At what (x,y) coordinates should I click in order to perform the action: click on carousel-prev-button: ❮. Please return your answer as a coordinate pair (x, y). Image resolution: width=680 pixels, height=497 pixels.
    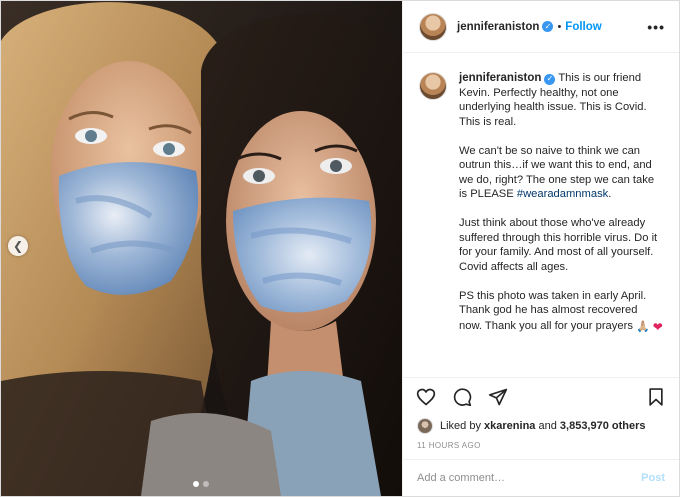
    Looking at the image, I should click on (18, 246).